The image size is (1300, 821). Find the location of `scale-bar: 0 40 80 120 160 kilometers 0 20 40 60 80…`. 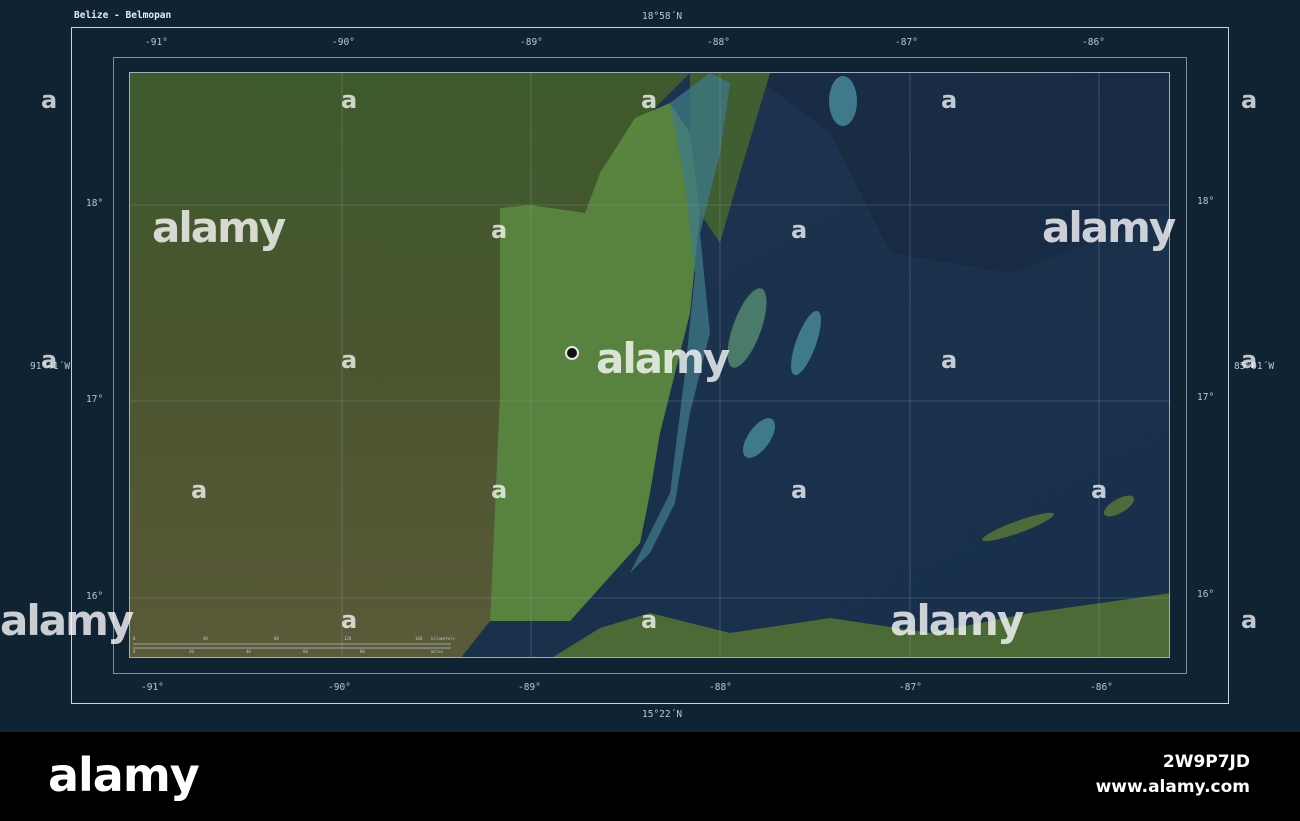

scale-bar: 0 40 80 120 160 kilometers 0 20 40 60 80… is located at coordinates (293, 646).